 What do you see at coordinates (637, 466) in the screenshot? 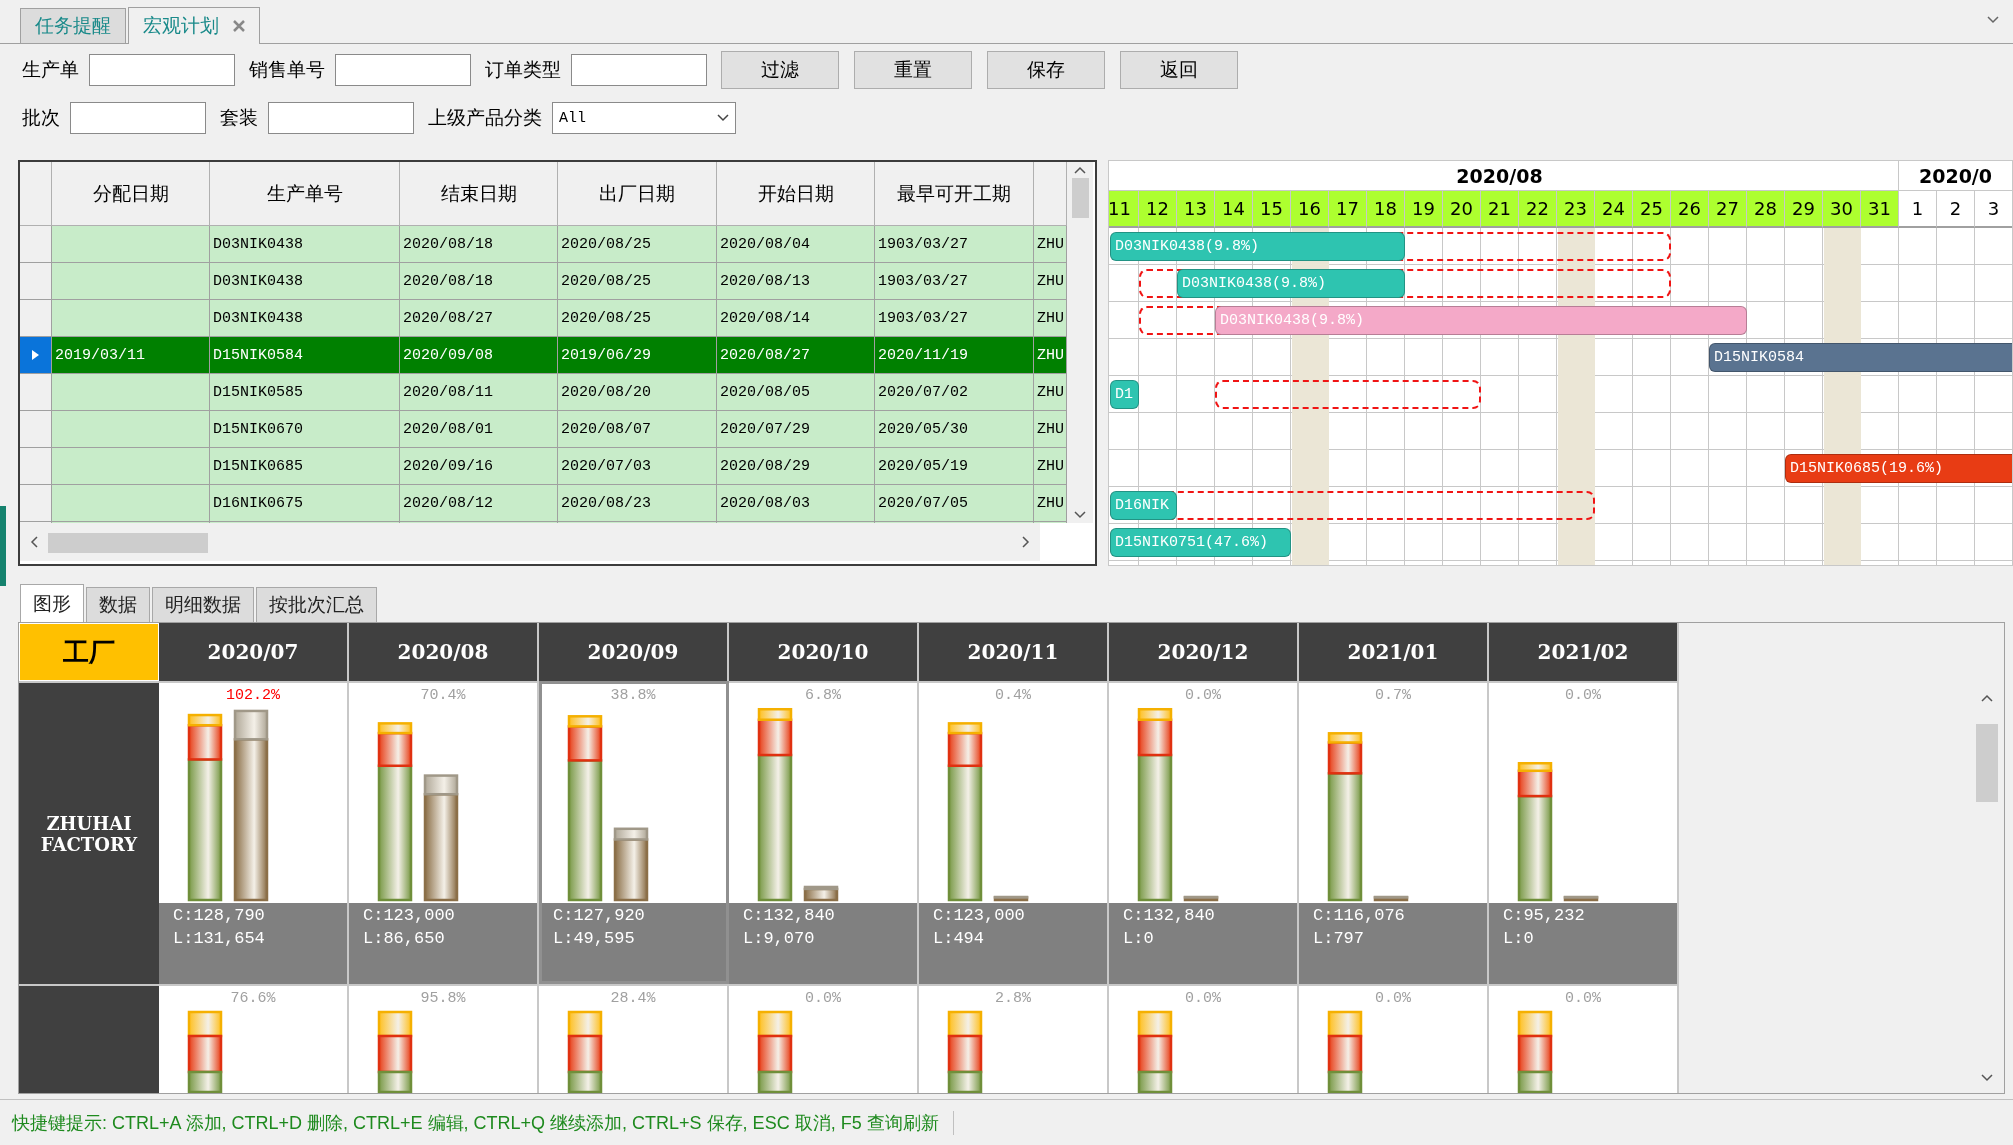
I see `table-cell: 2020/07/03` at bounding box center [637, 466].